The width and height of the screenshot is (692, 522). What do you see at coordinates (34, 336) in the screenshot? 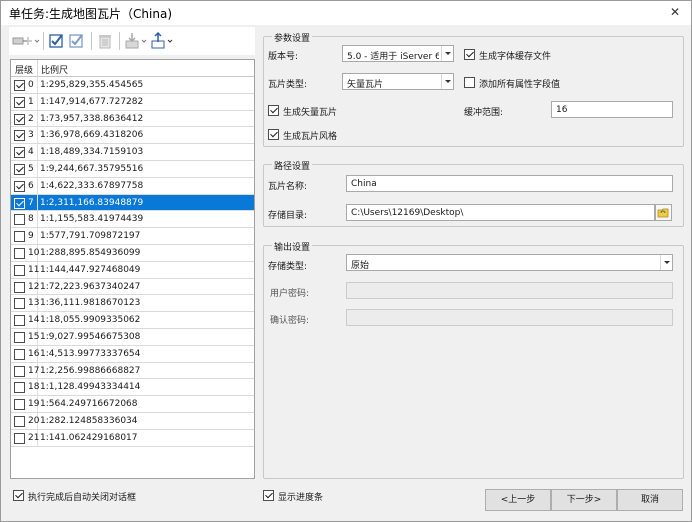
I see `row-level: 15` at bounding box center [34, 336].